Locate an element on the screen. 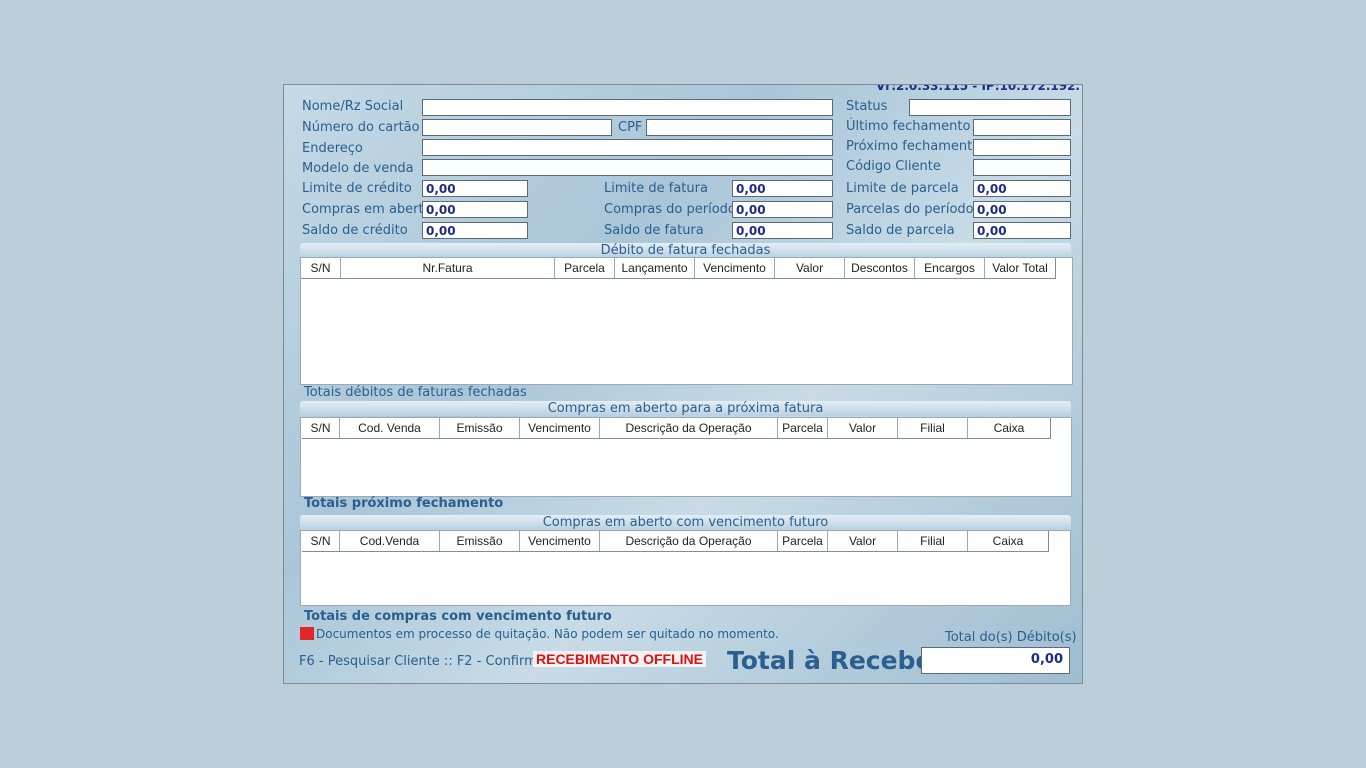  grid1-totals-label: Totais débitos de faturas fechadas is located at coordinates (415, 392).